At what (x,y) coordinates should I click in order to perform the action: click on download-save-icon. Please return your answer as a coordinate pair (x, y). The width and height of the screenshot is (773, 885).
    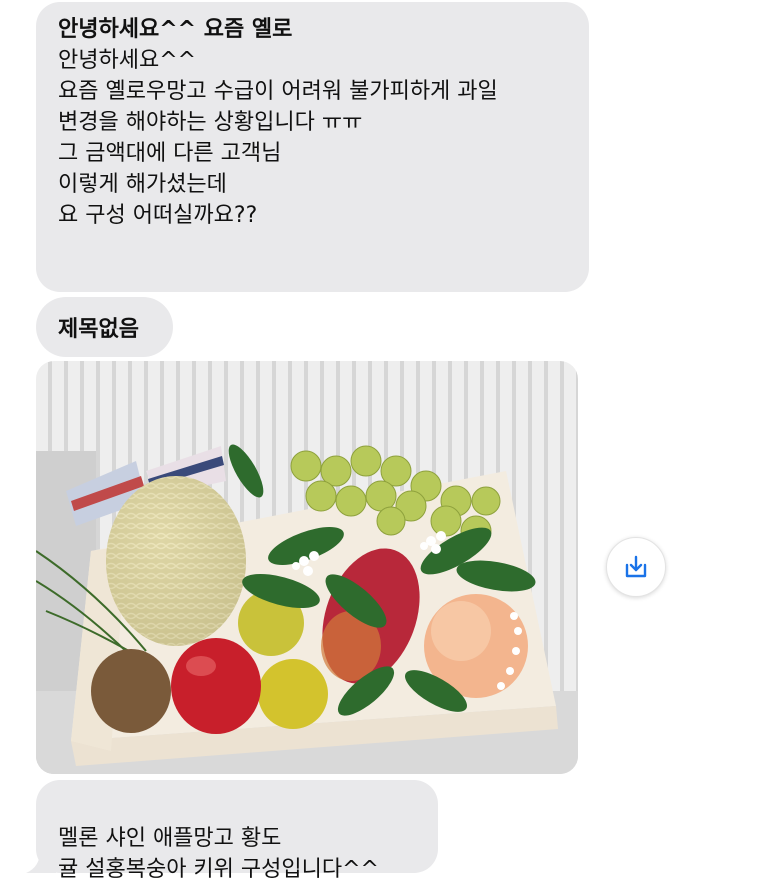
    Looking at the image, I should click on (636, 566).